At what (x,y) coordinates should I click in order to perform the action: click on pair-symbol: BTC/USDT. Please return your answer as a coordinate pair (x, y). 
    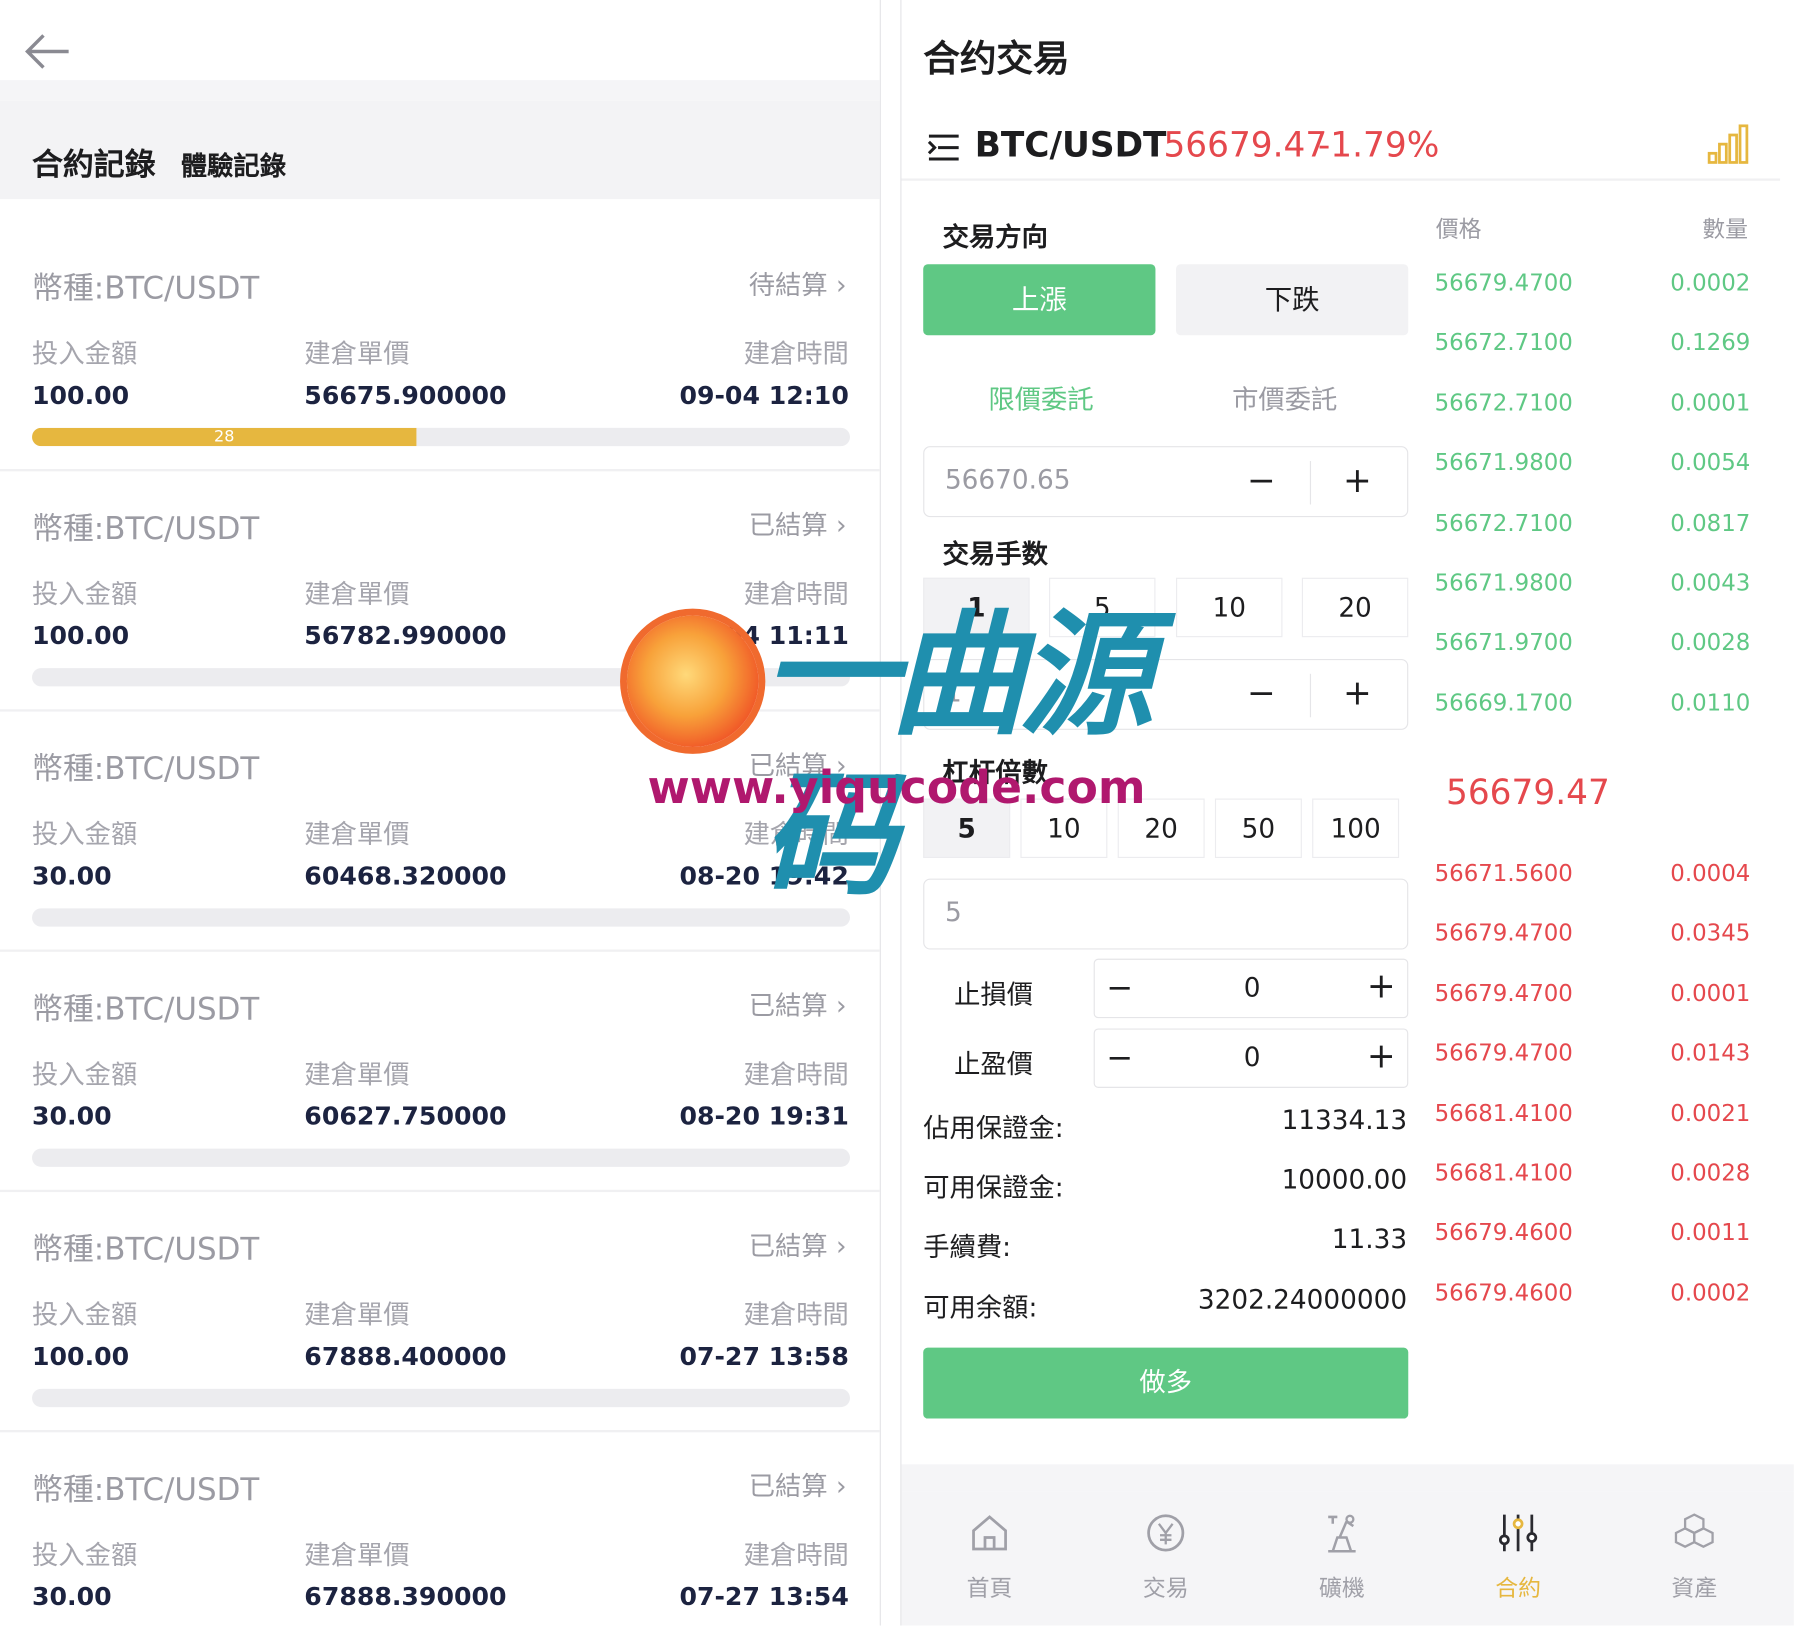
    Looking at the image, I should click on (1071, 146).